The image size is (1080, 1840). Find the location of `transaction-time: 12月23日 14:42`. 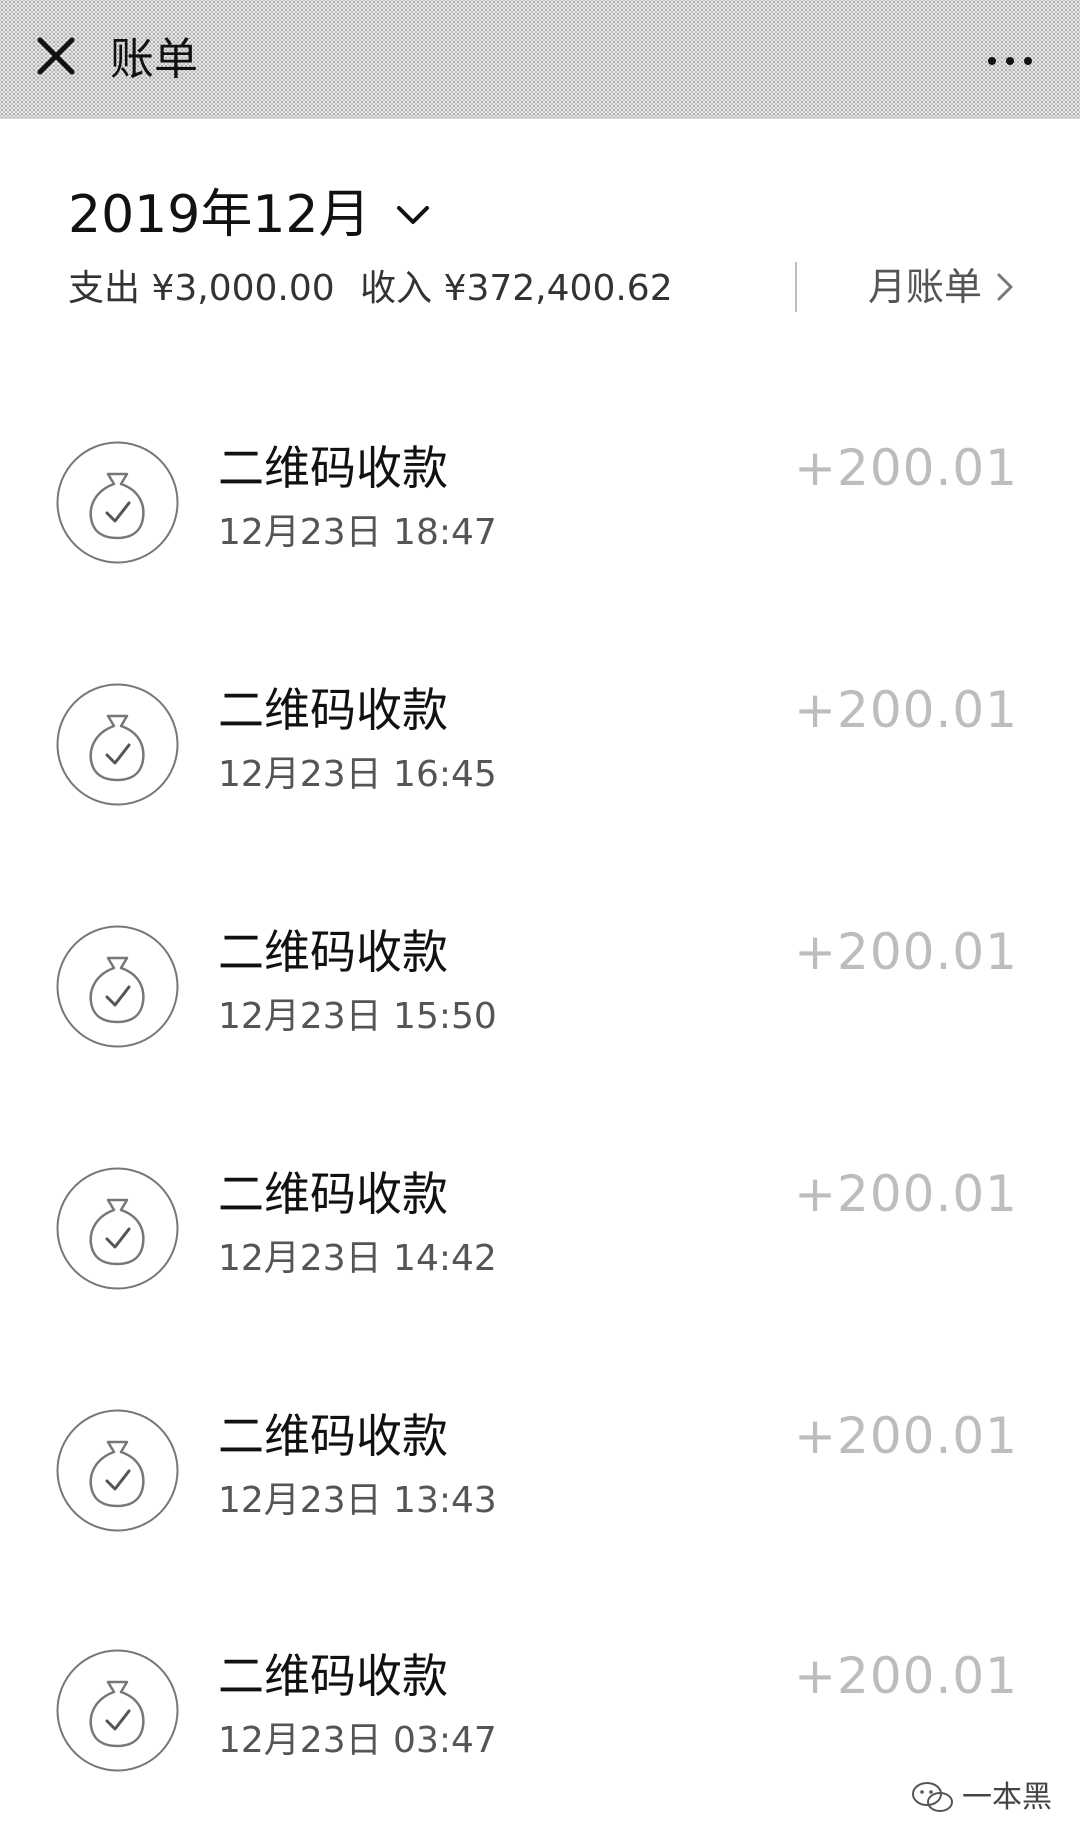

transaction-time: 12月23日 14:42 is located at coordinates (357, 1258).